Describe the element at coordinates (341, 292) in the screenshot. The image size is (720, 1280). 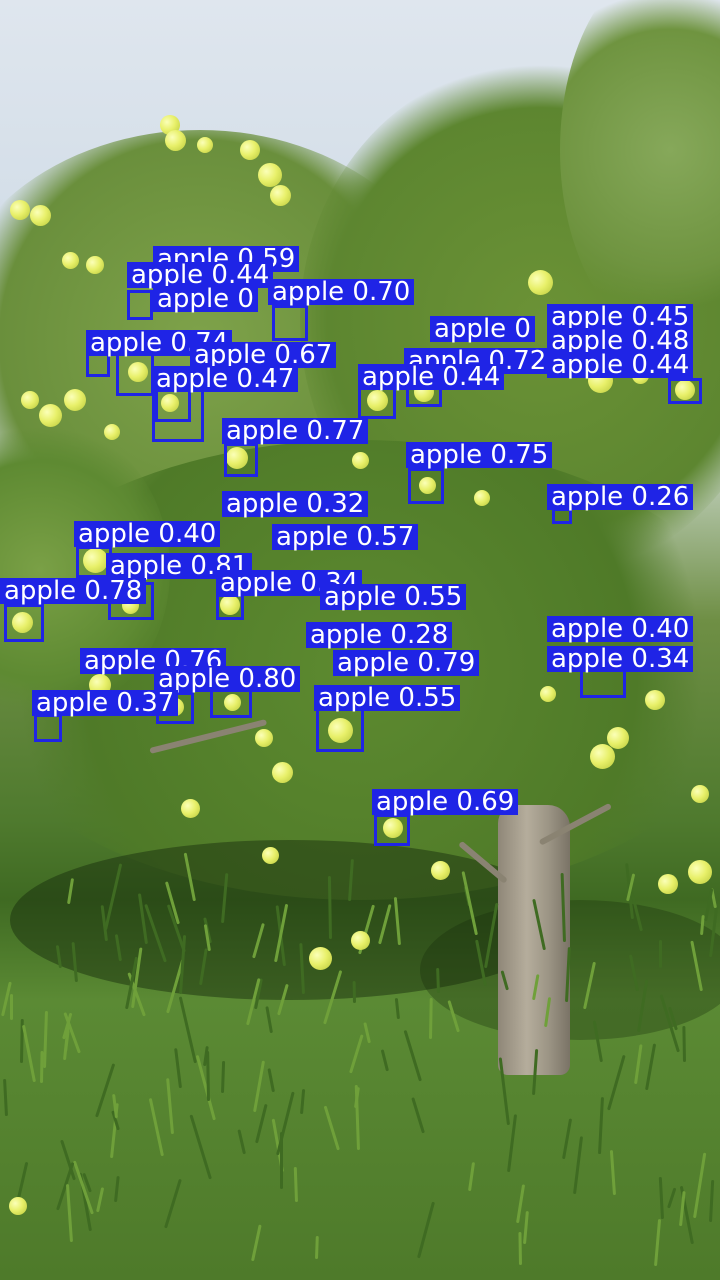
I see `detection-label: apple 0.70` at that location.